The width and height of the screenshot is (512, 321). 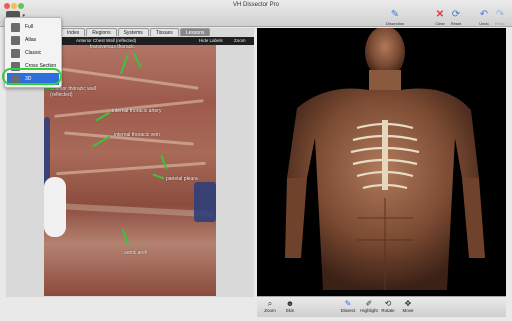 I want to click on menu-item-label: Atlas, so click(x=31, y=40).